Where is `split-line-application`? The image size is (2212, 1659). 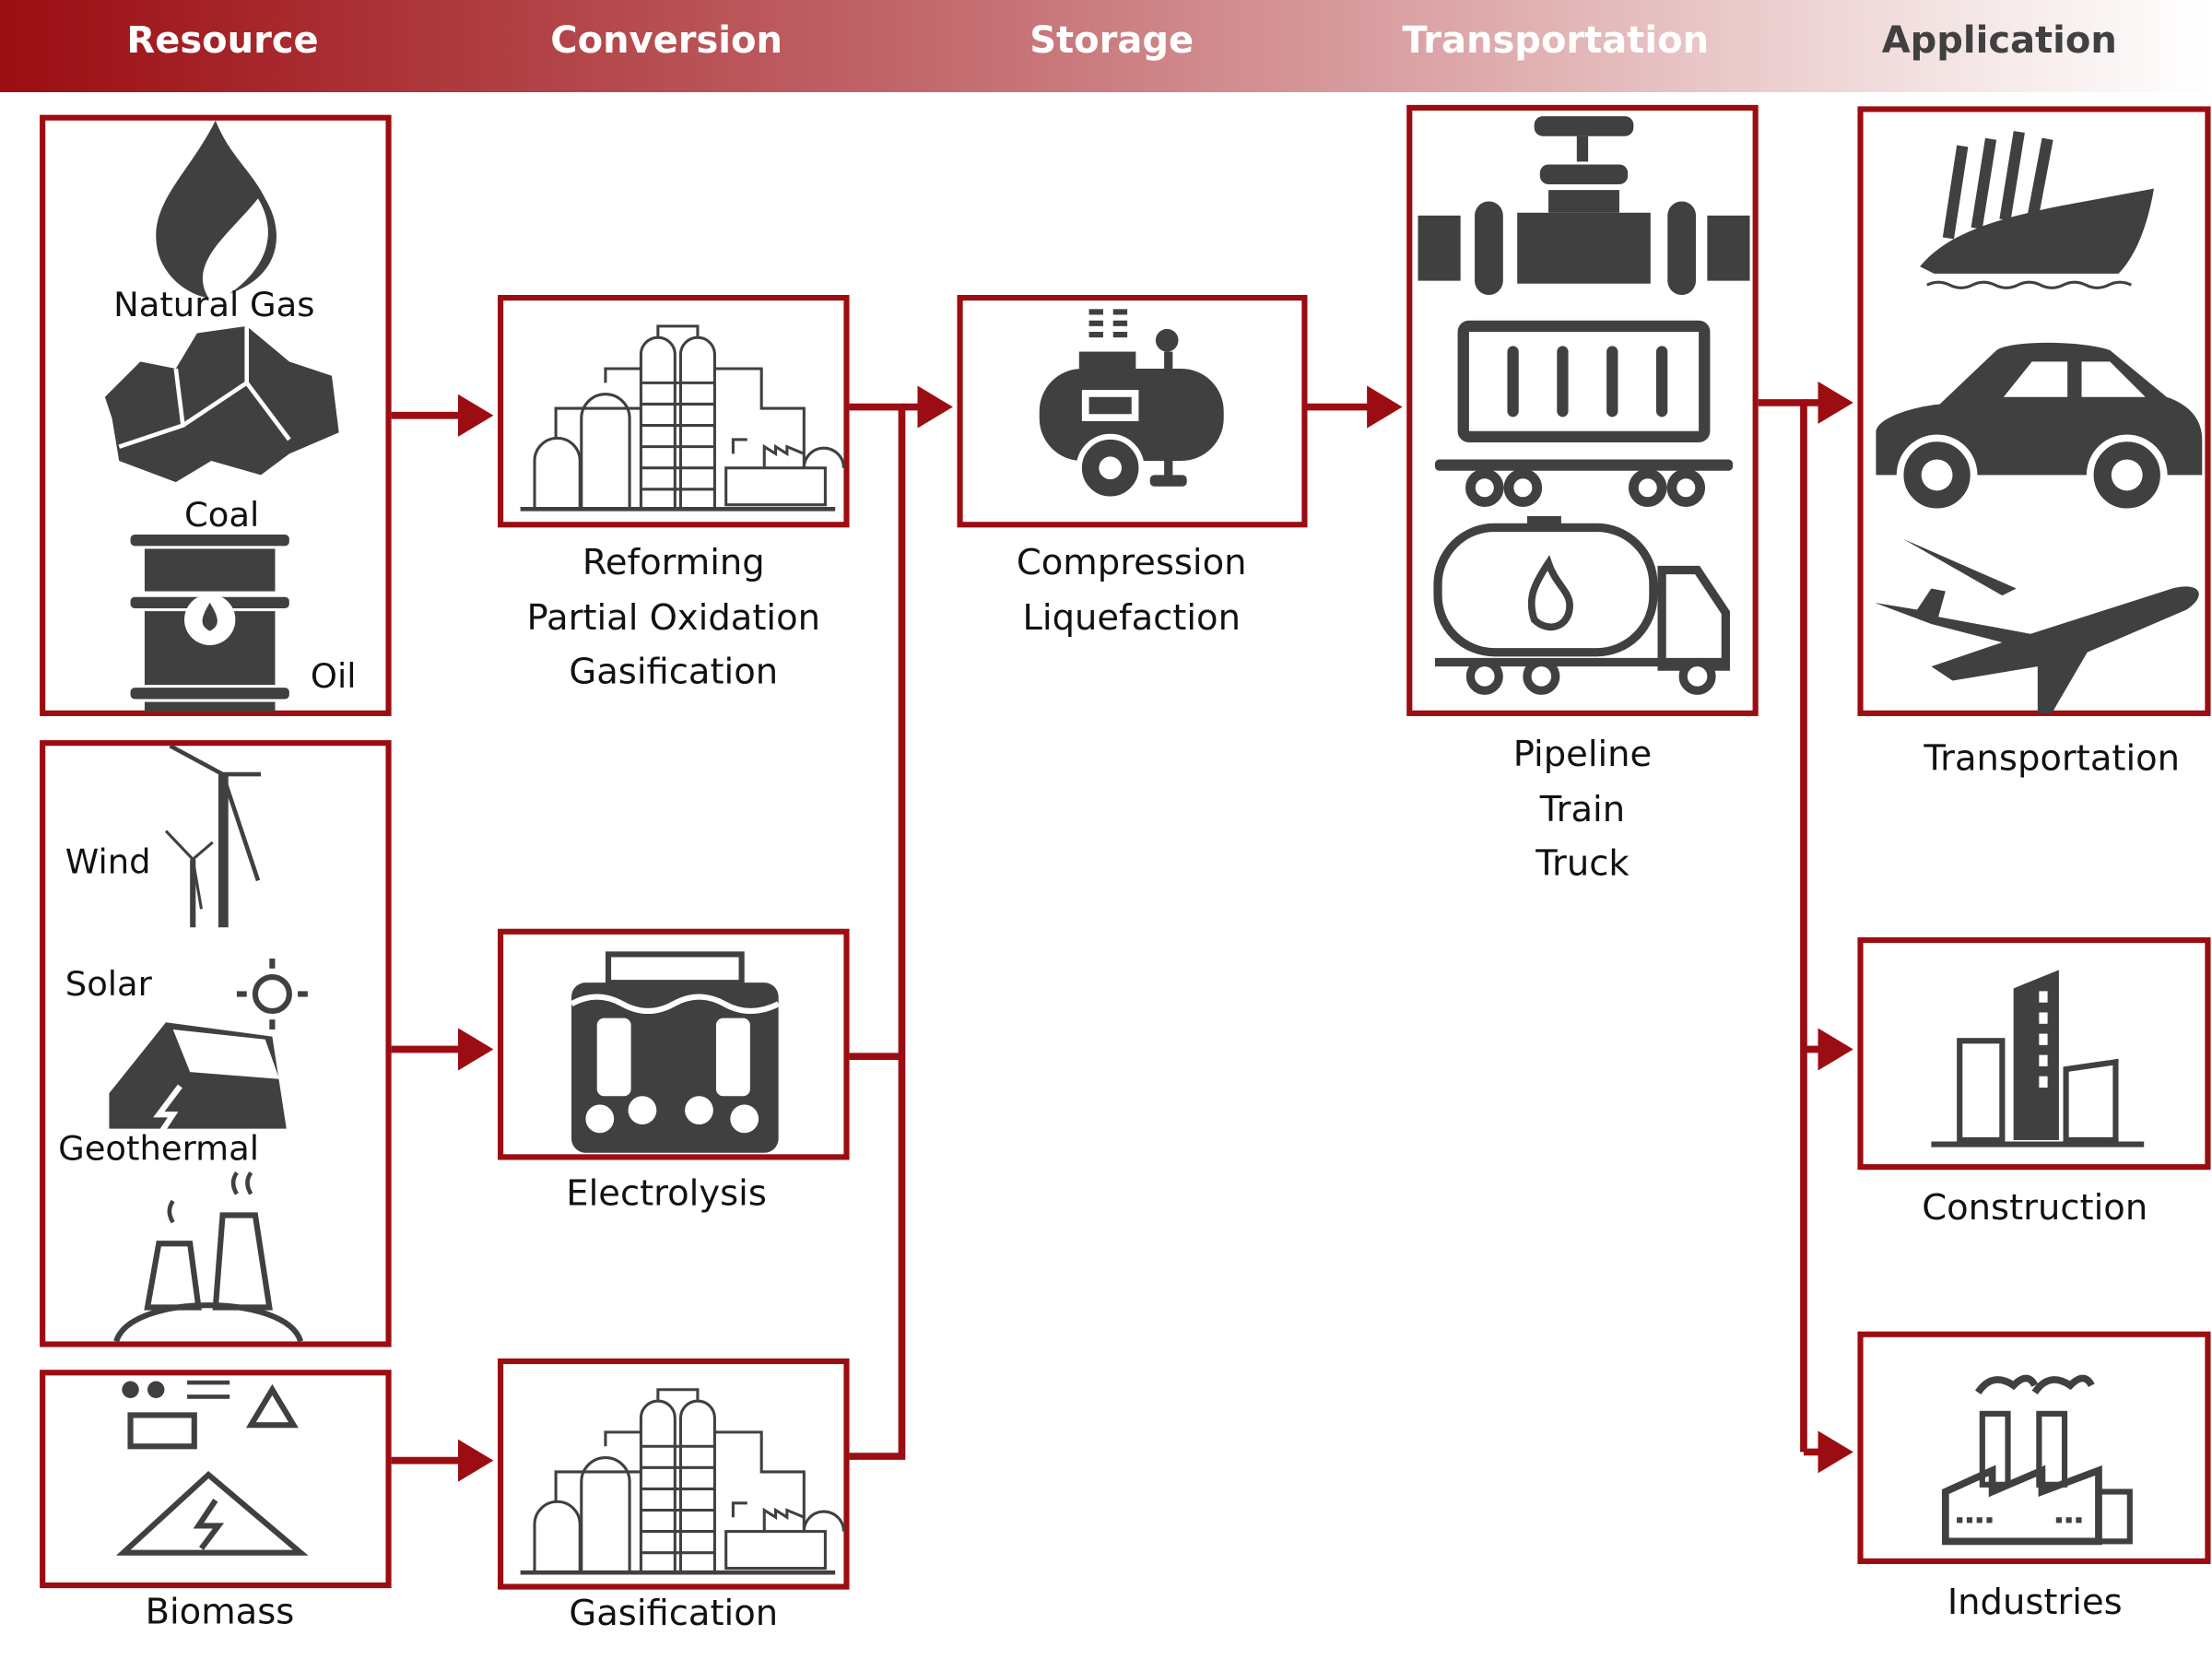 split-line-application is located at coordinates (1781, 926).